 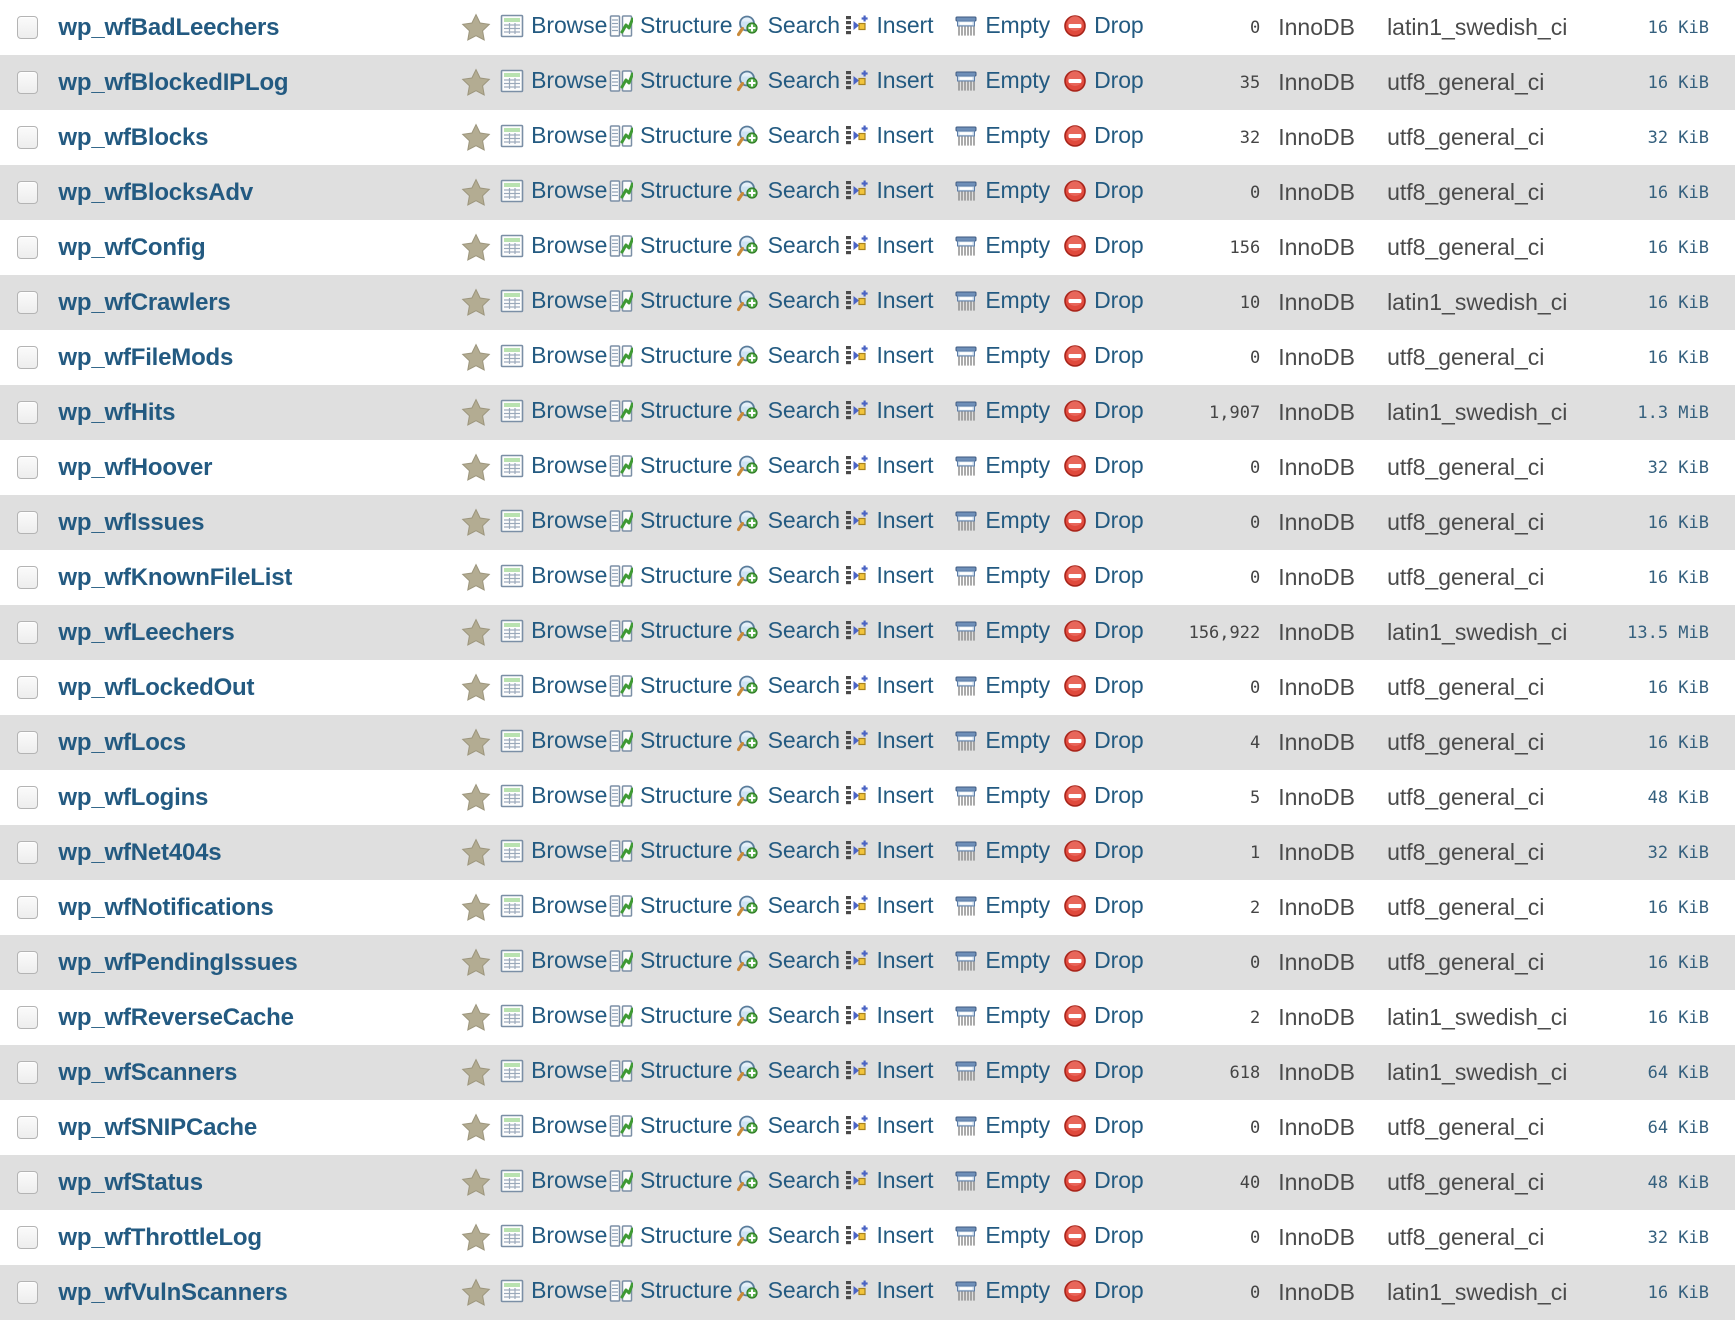 What do you see at coordinates (147, 1072) in the screenshot?
I see `table-name-link: wp_wfScanners` at bounding box center [147, 1072].